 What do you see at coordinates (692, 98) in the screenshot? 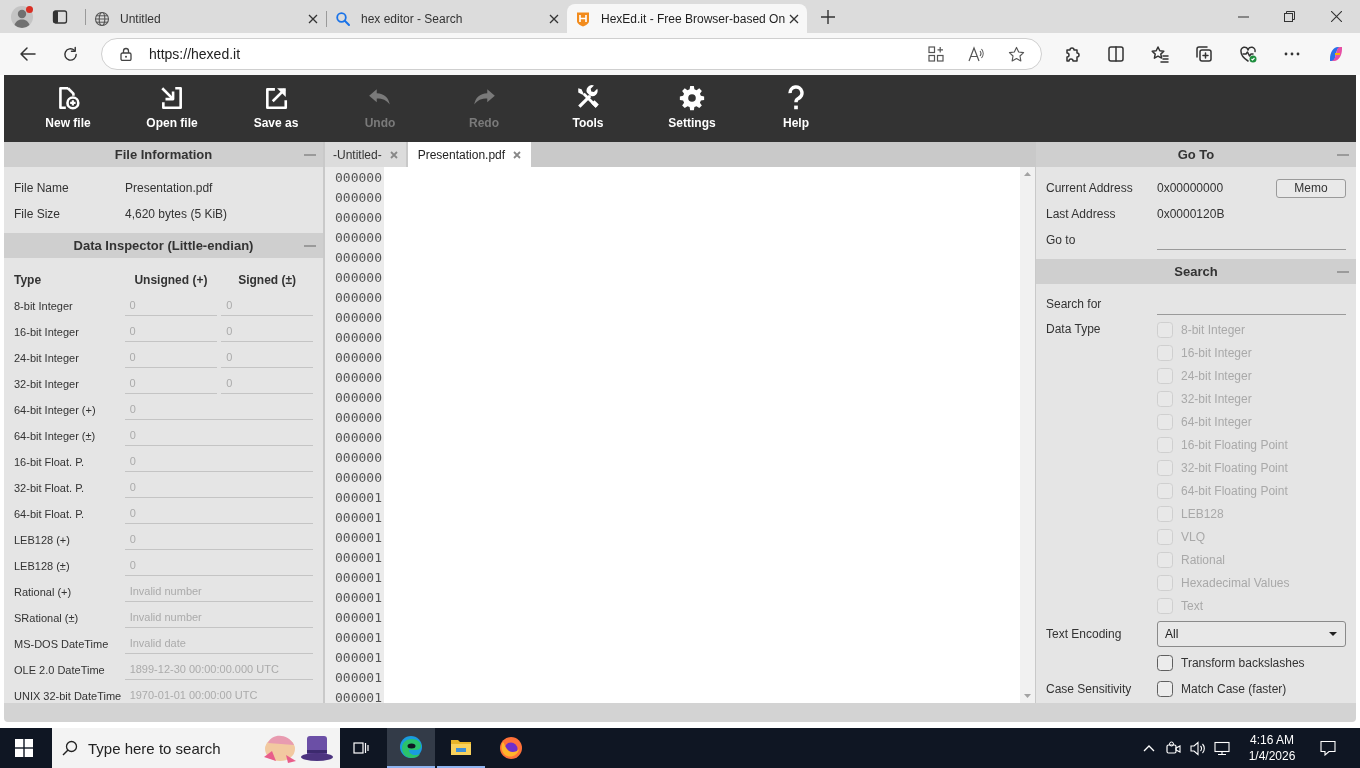
I see `settings-icon` at bounding box center [692, 98].